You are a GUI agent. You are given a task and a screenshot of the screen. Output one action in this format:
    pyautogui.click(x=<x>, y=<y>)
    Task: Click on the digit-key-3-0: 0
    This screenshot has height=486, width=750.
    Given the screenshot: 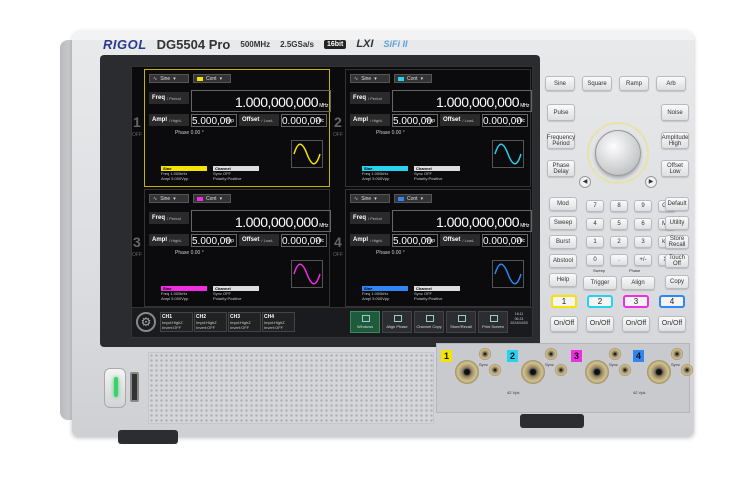 What is the action you would take?
    pyautogui.click(x=595, y=260)
    